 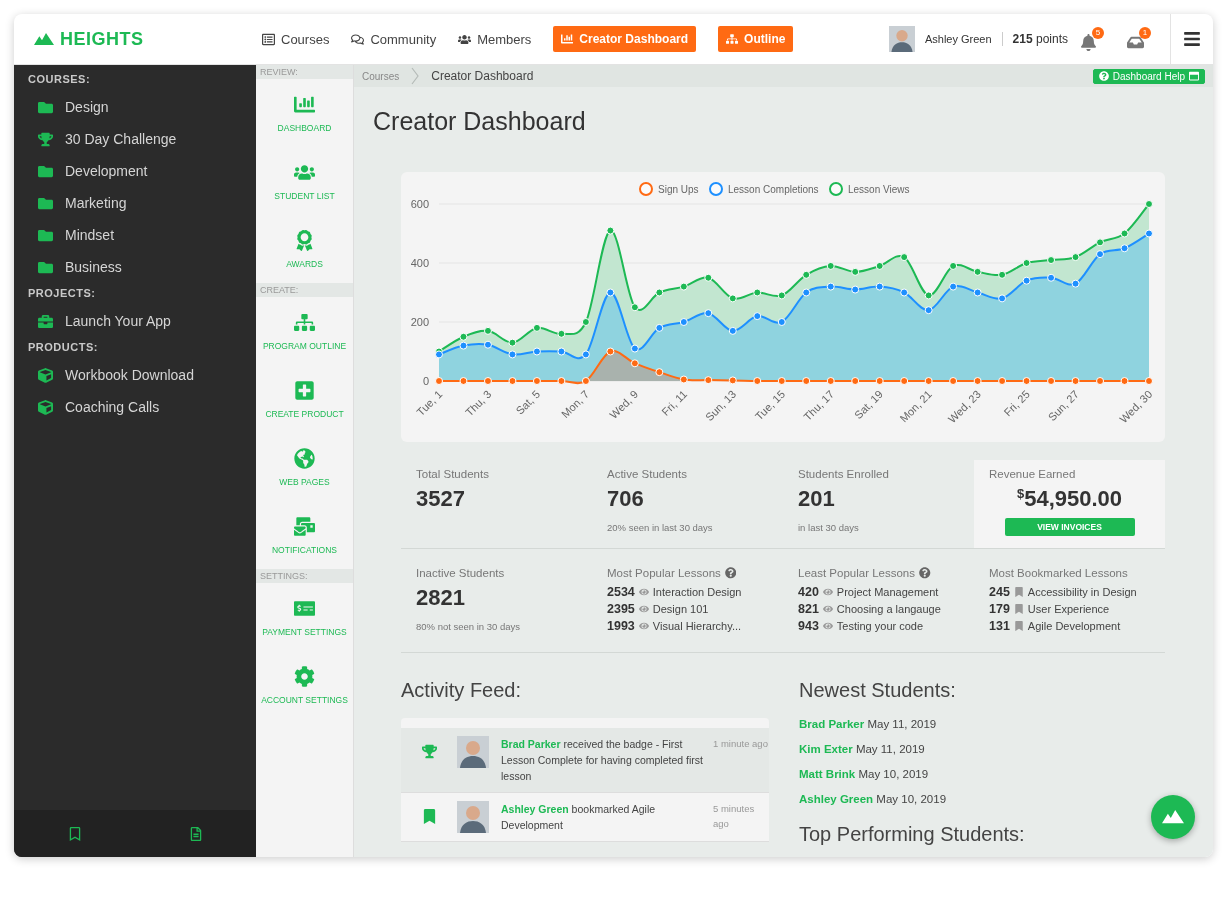 I want to click on revenue-value: $54,950.00, so click(x=1069, y=499).